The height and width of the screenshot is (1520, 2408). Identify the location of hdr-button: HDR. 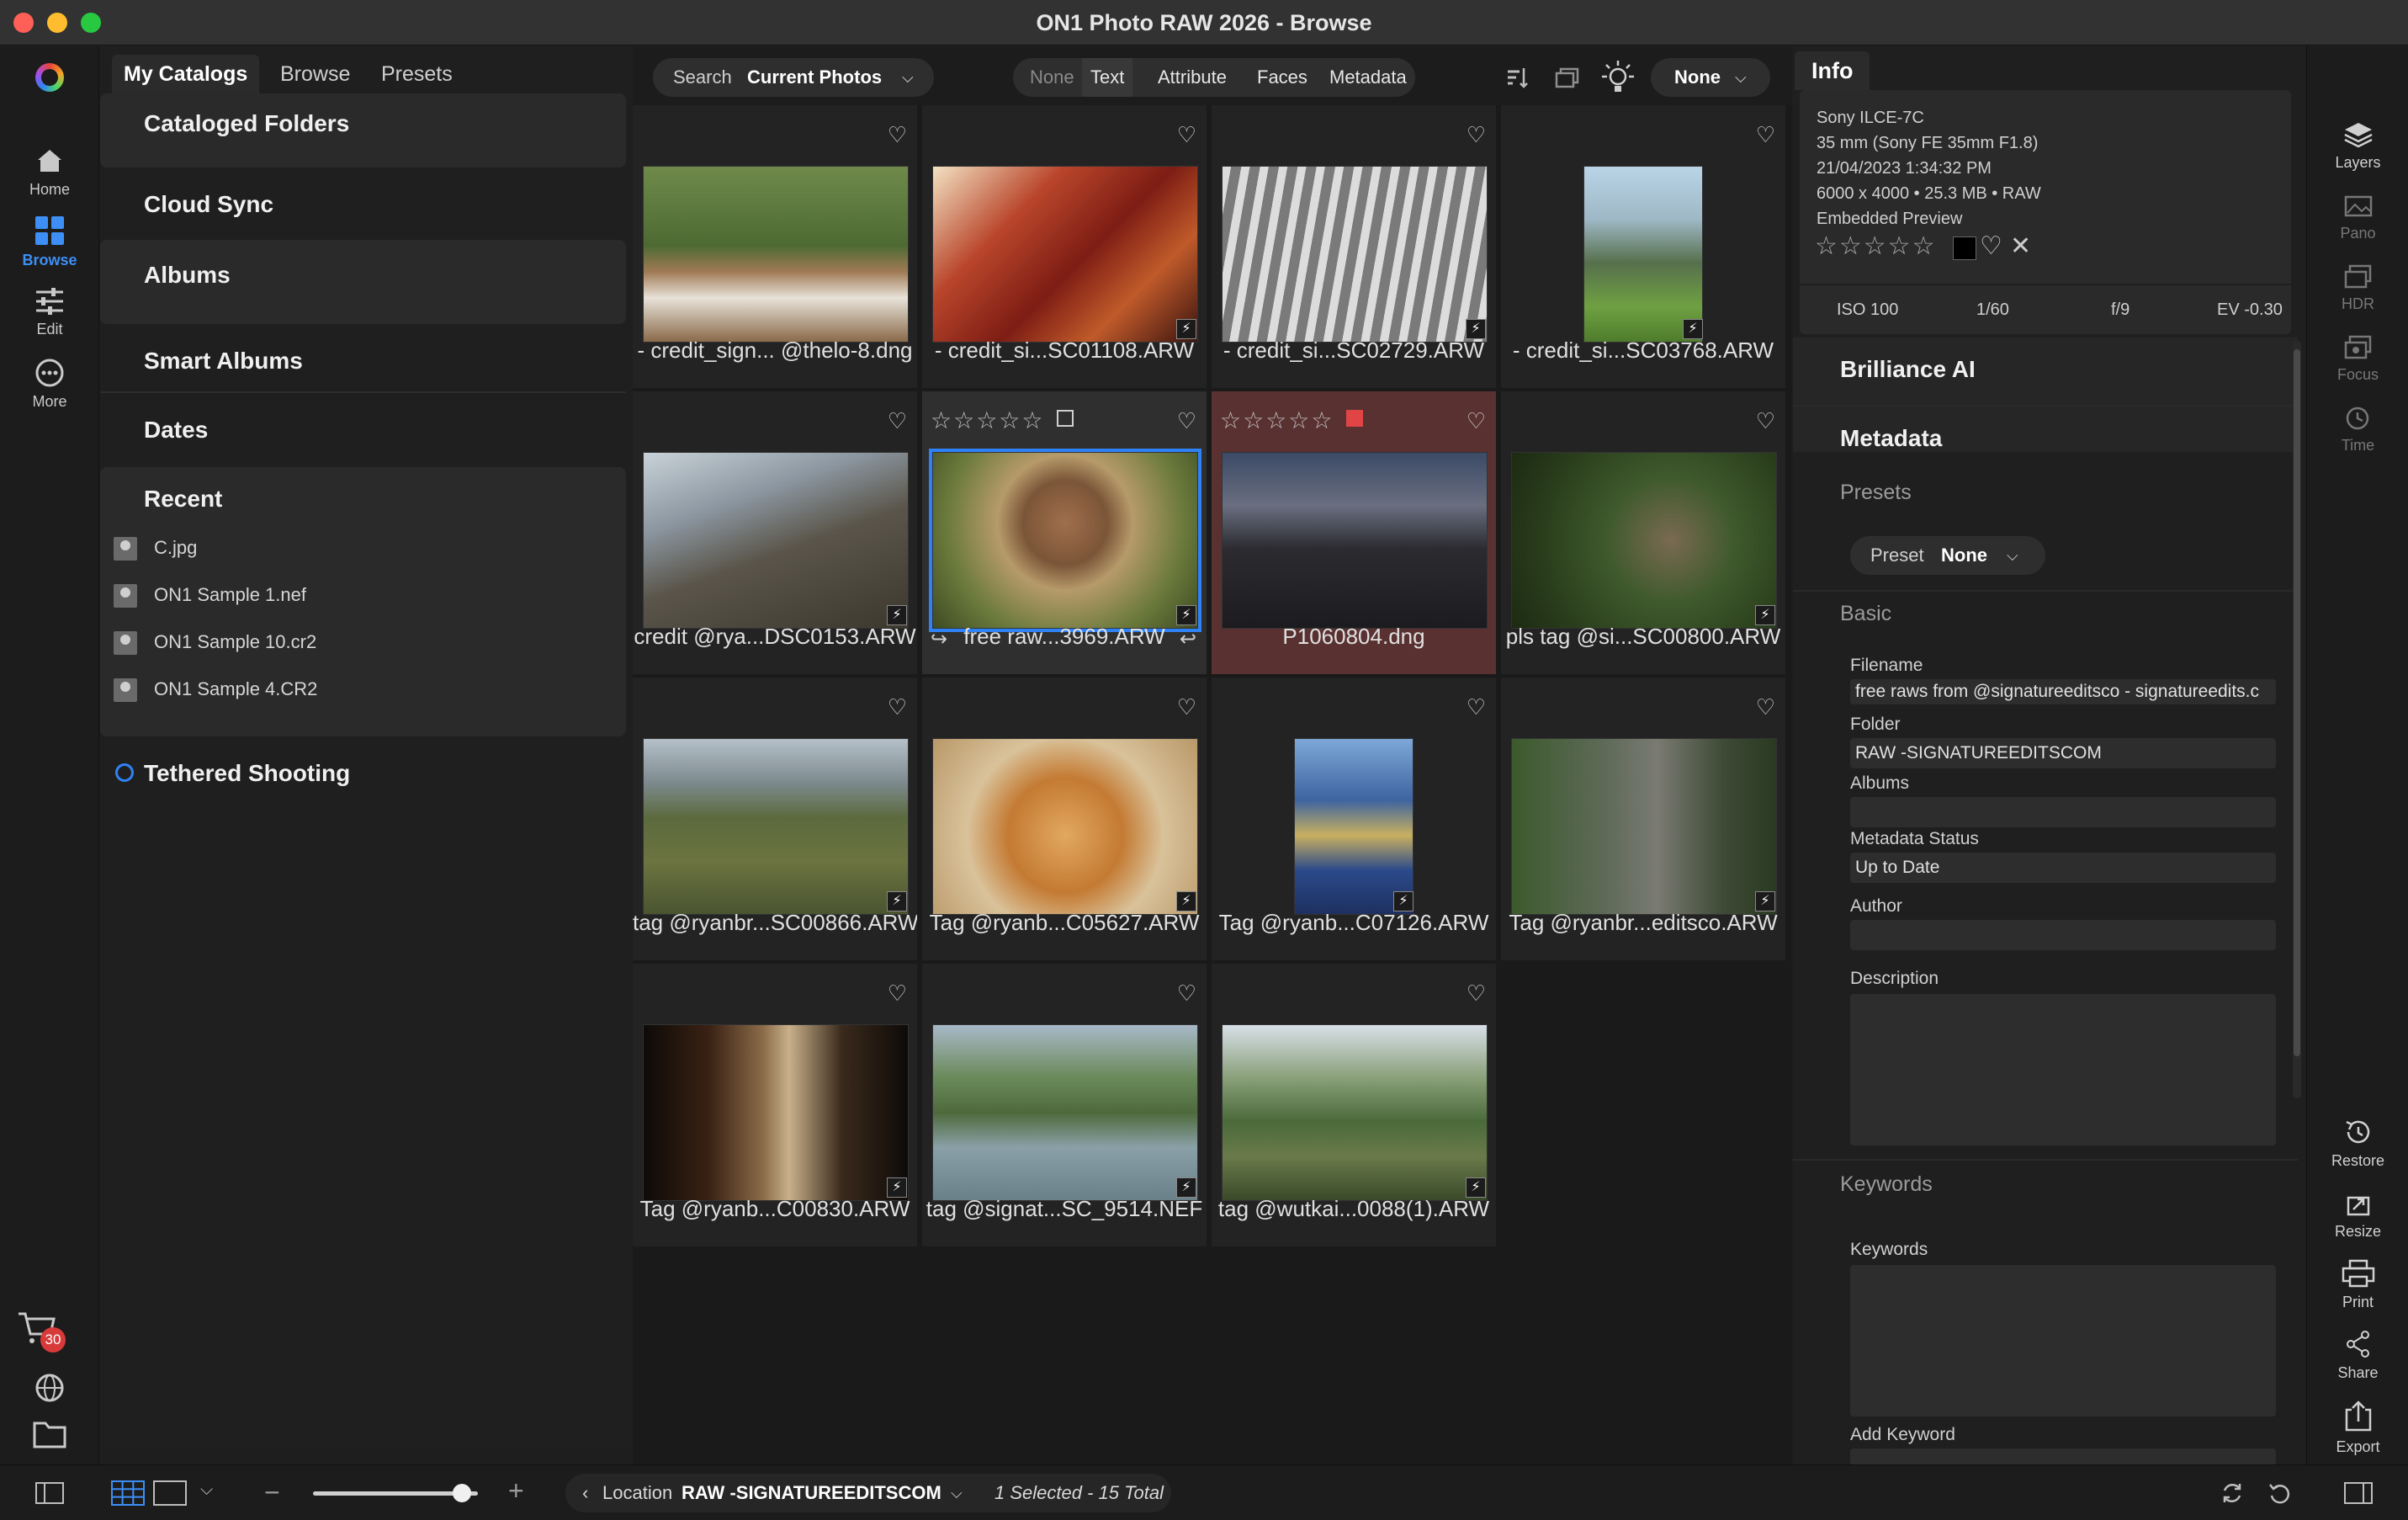
(2357, 288).